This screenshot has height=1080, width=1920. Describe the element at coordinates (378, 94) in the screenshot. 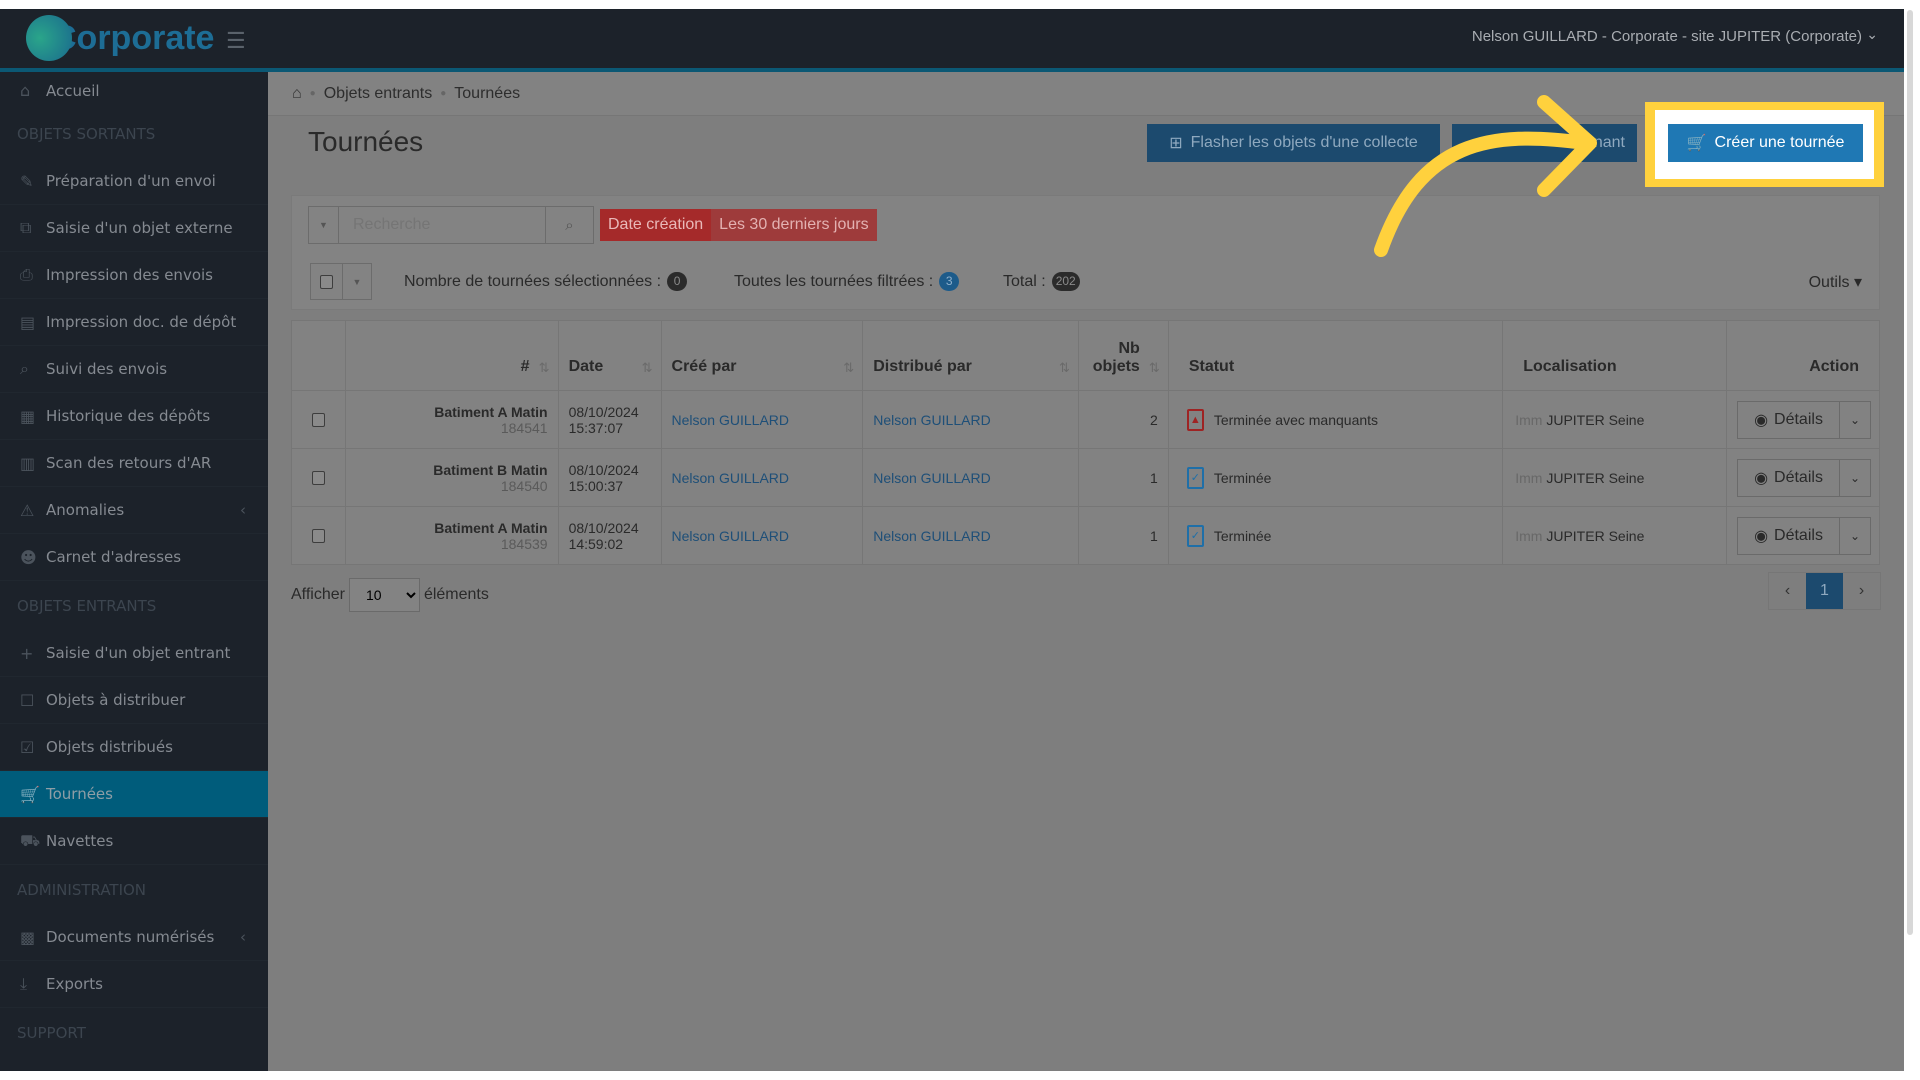

I see `breadcrumb-objets-entrants: Objets entrants` at that location.